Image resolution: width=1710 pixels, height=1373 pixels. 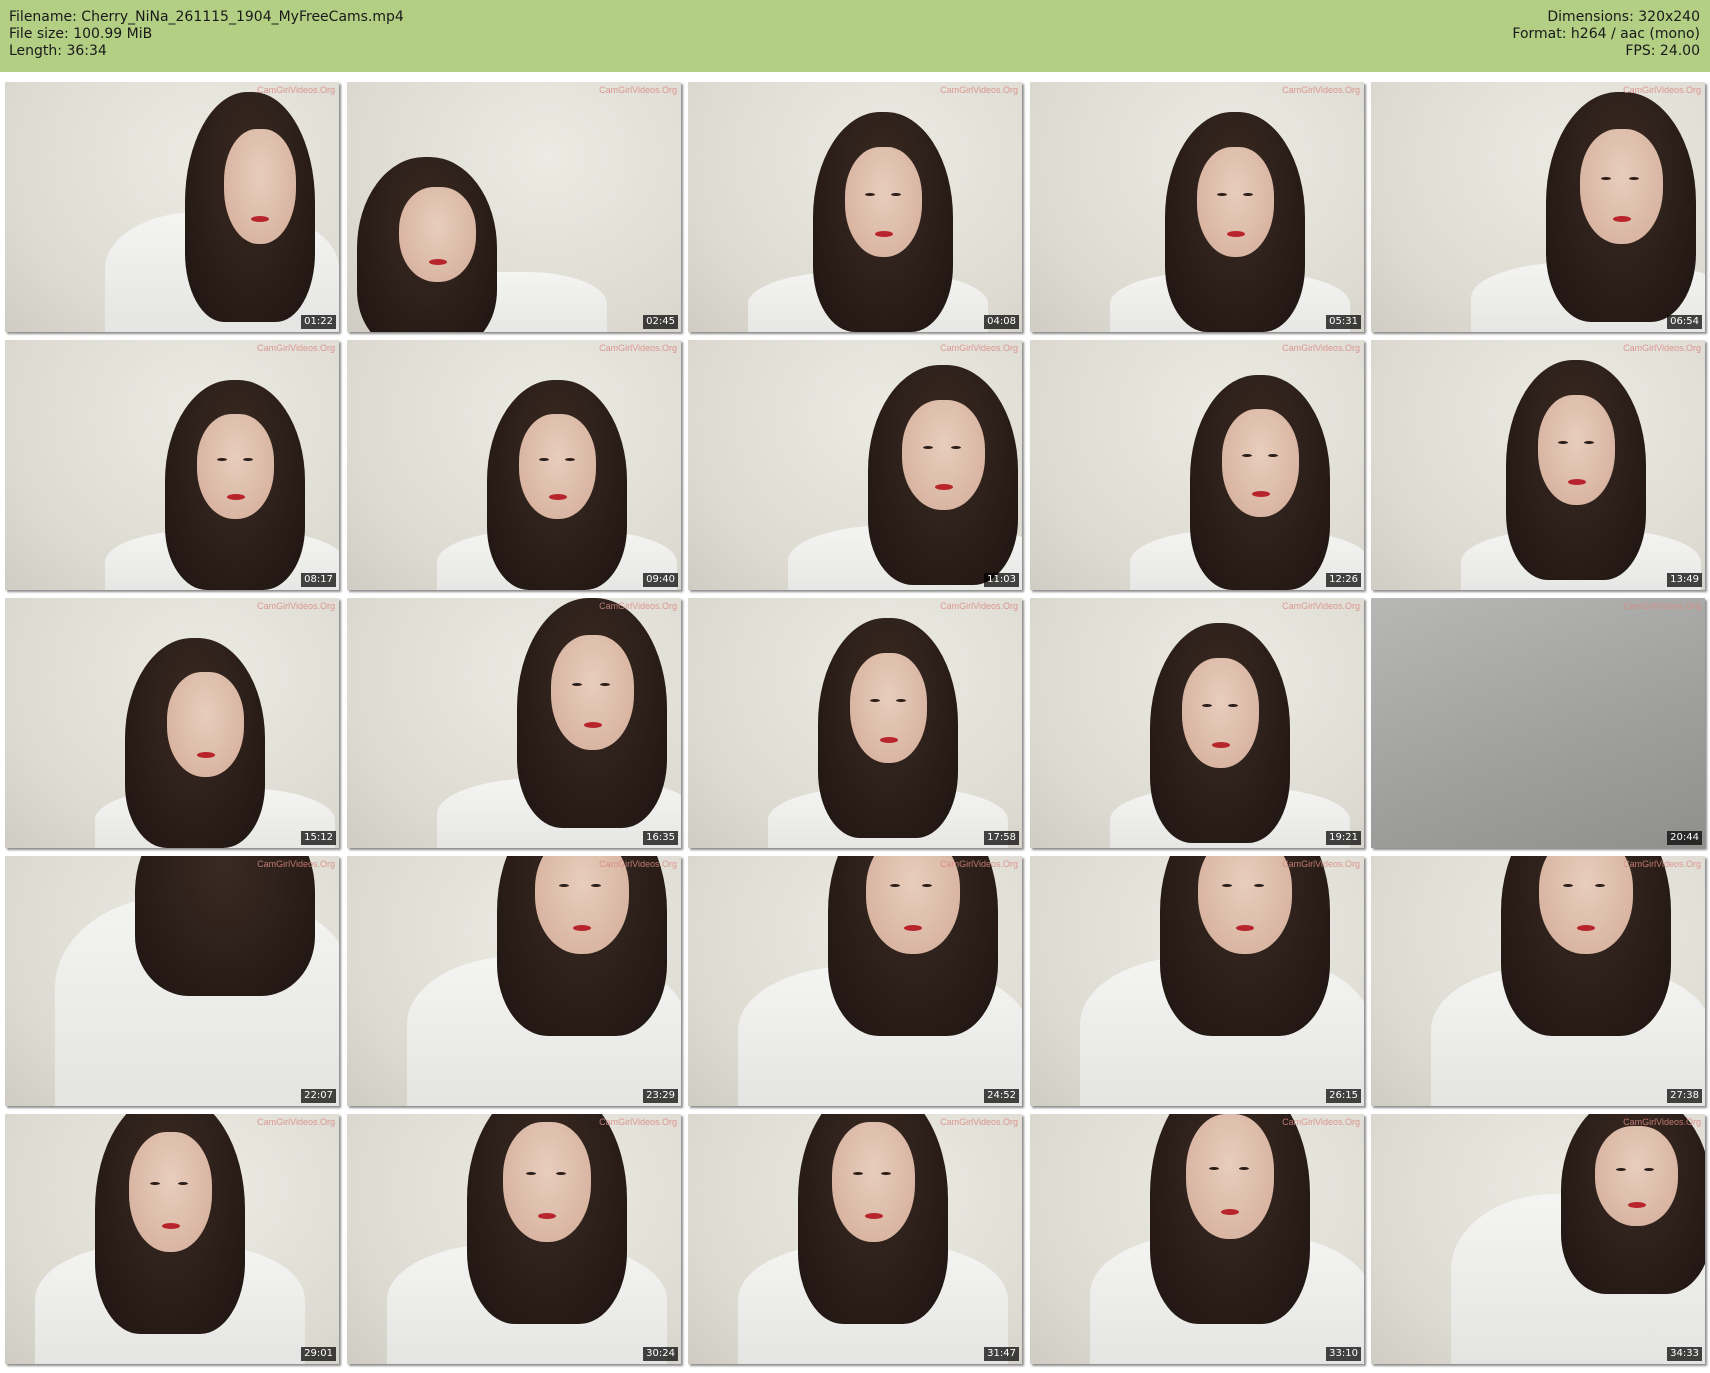 What do you see at coordinates (855, 1239) in the screenshot?
I see `thumbnail-frame: CamGirlVideos.Org 31:47` at bounding box center [855, 1239].